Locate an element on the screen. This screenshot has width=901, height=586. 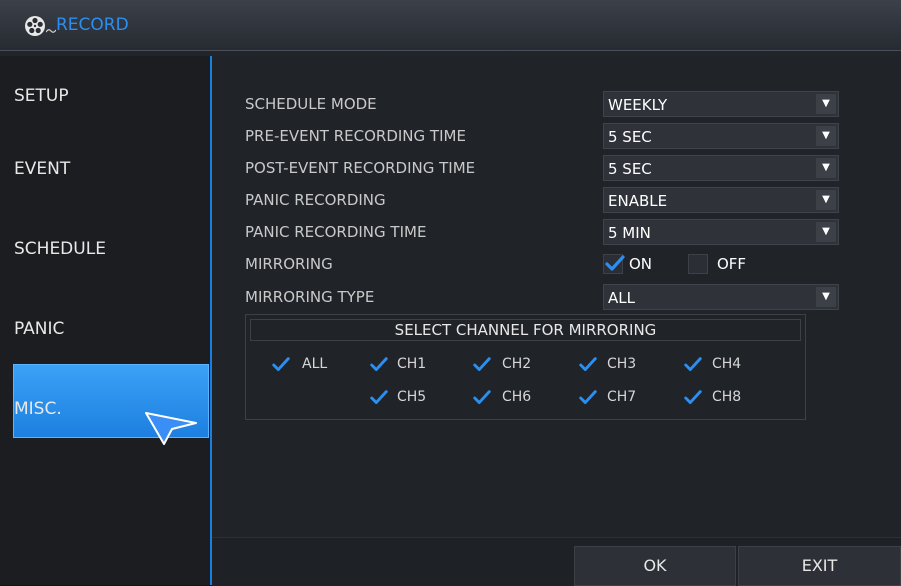
schedule-mode-dropdown: WEEKLY ▼ is located at coordinates (721, 104).